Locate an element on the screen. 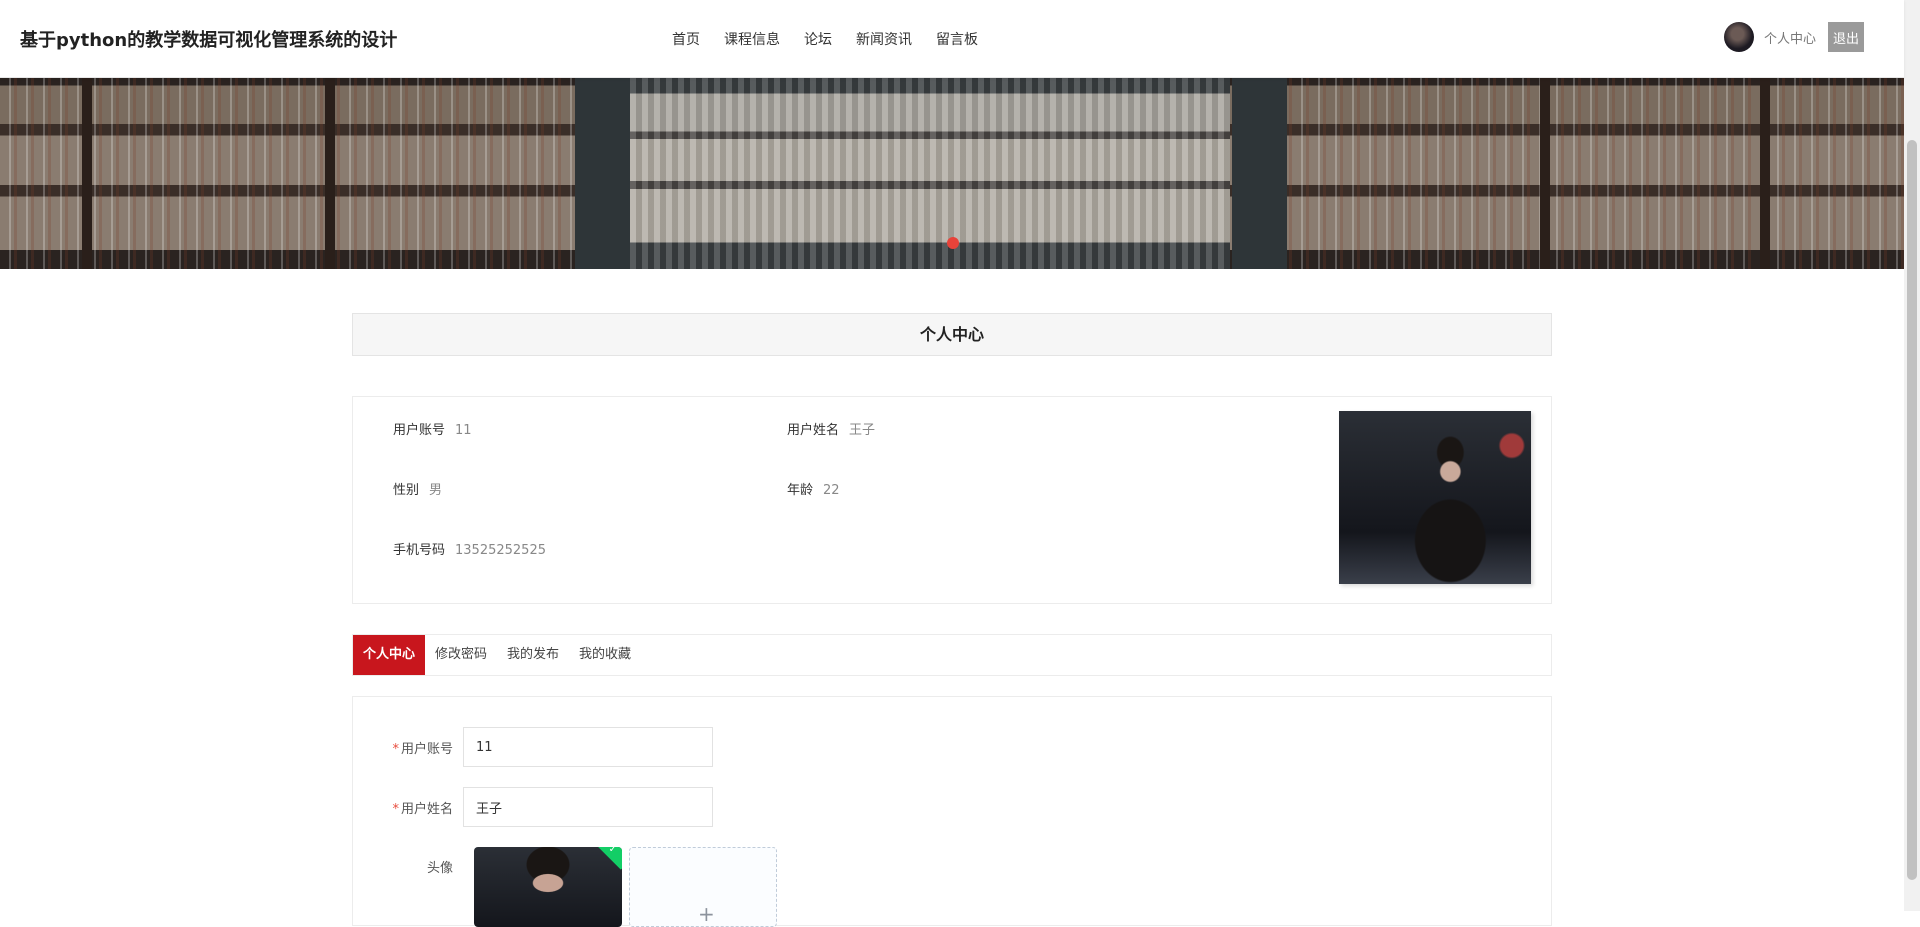  main-nav: 首页 课程信息 论坛 新闻资讯 留言板 is located at coordinates (825, 39).